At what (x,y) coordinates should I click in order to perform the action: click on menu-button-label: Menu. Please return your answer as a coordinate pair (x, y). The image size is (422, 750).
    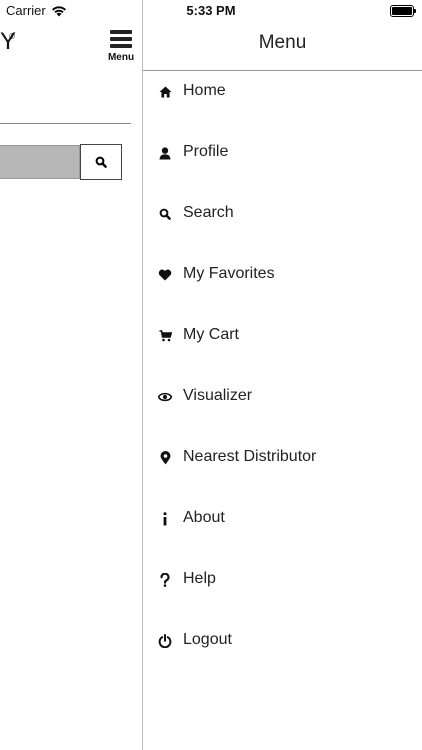
    Looking at the image, I should click on (121, 57).